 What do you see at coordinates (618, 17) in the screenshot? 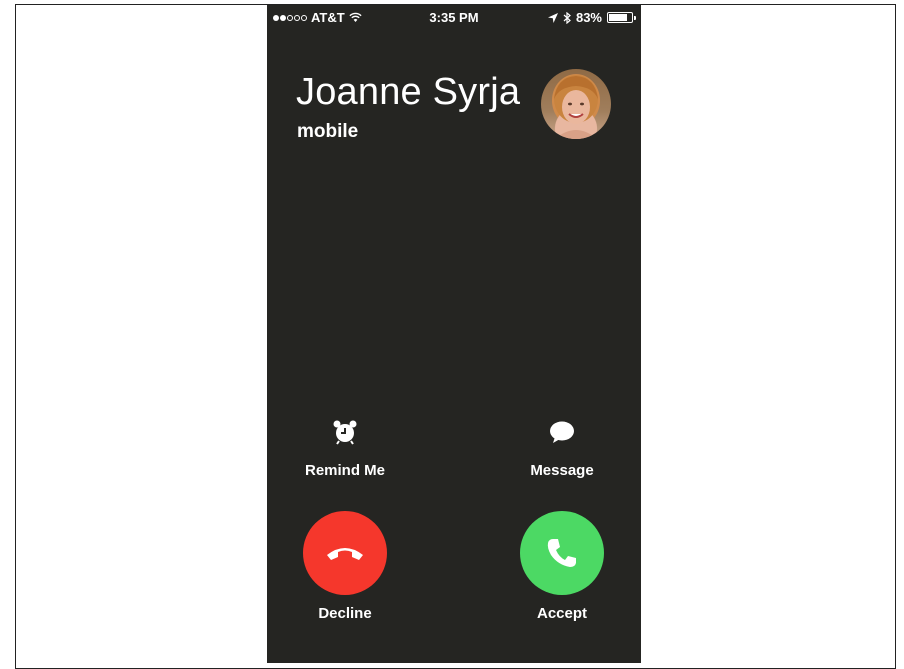
I see `battery-level-fill` at bounding box center [618, 17].